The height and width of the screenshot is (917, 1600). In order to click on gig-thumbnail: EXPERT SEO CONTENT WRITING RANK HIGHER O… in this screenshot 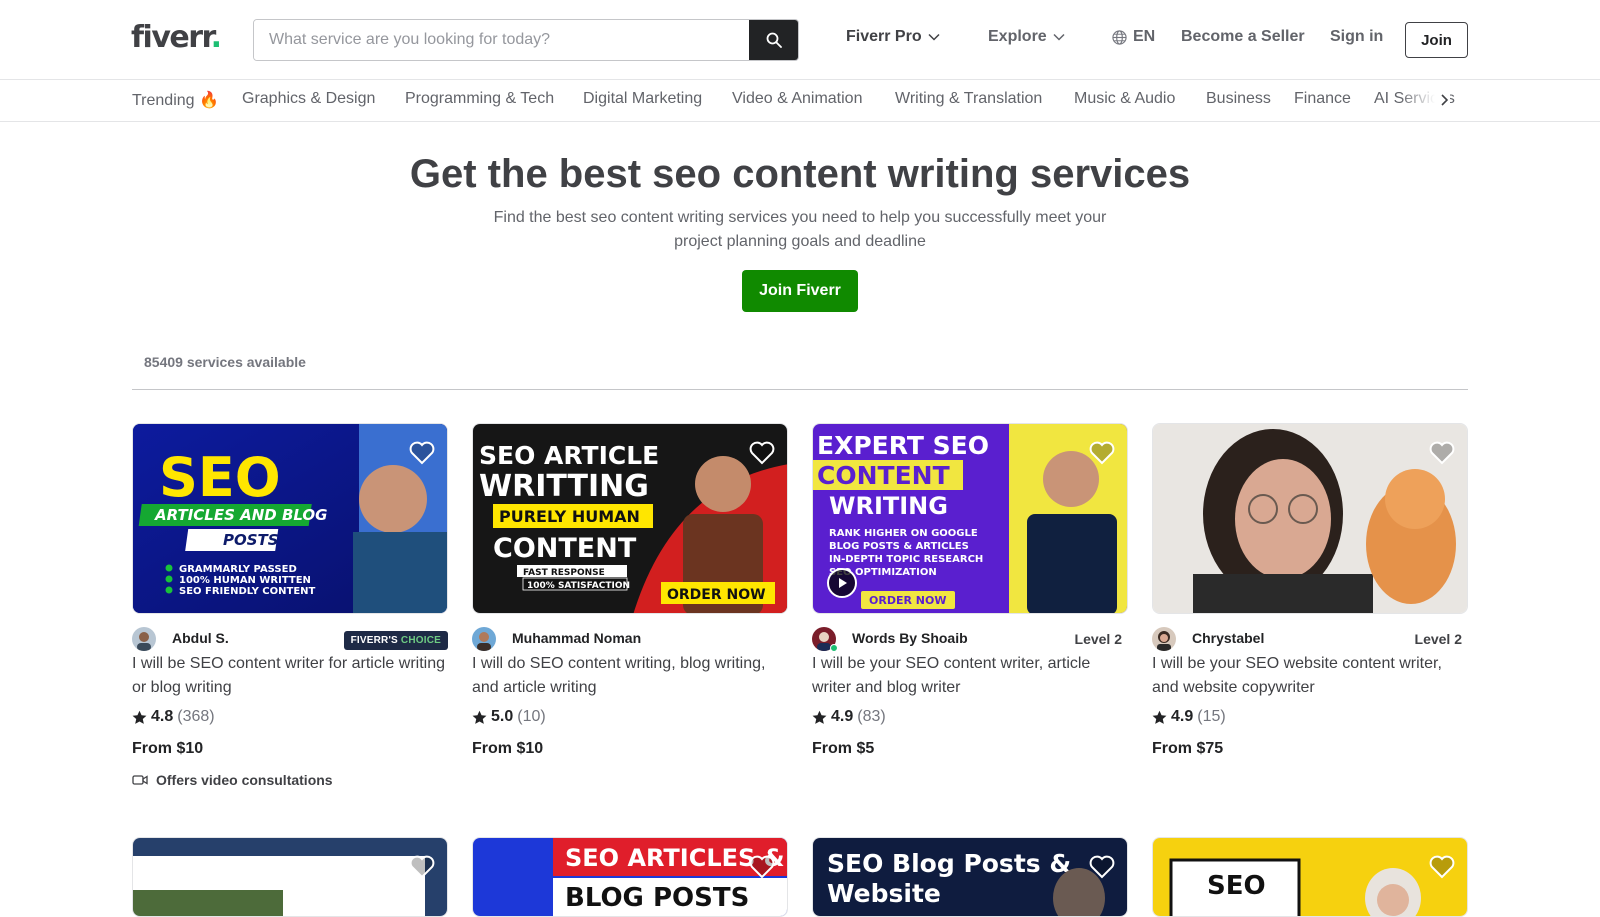, I will do `click(970, 518)`.